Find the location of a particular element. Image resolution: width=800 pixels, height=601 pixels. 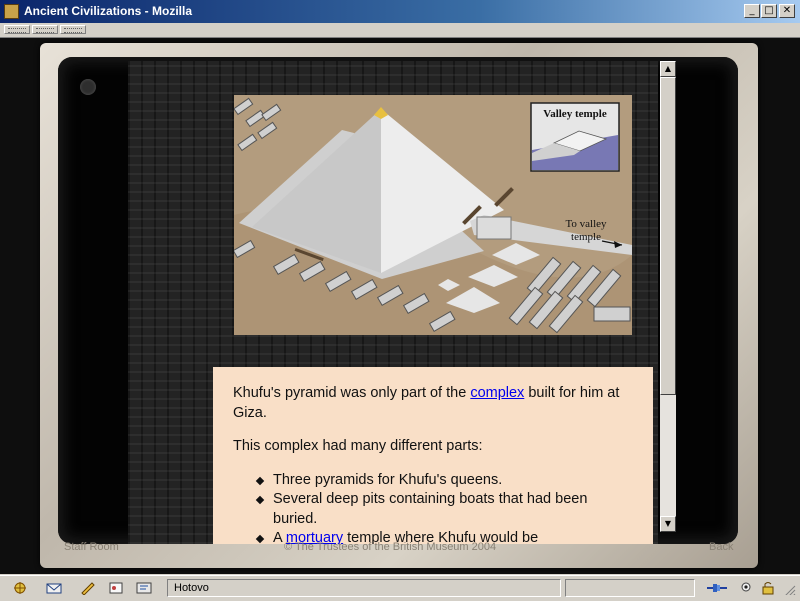

progress-area is located at coordinates (630, 588).